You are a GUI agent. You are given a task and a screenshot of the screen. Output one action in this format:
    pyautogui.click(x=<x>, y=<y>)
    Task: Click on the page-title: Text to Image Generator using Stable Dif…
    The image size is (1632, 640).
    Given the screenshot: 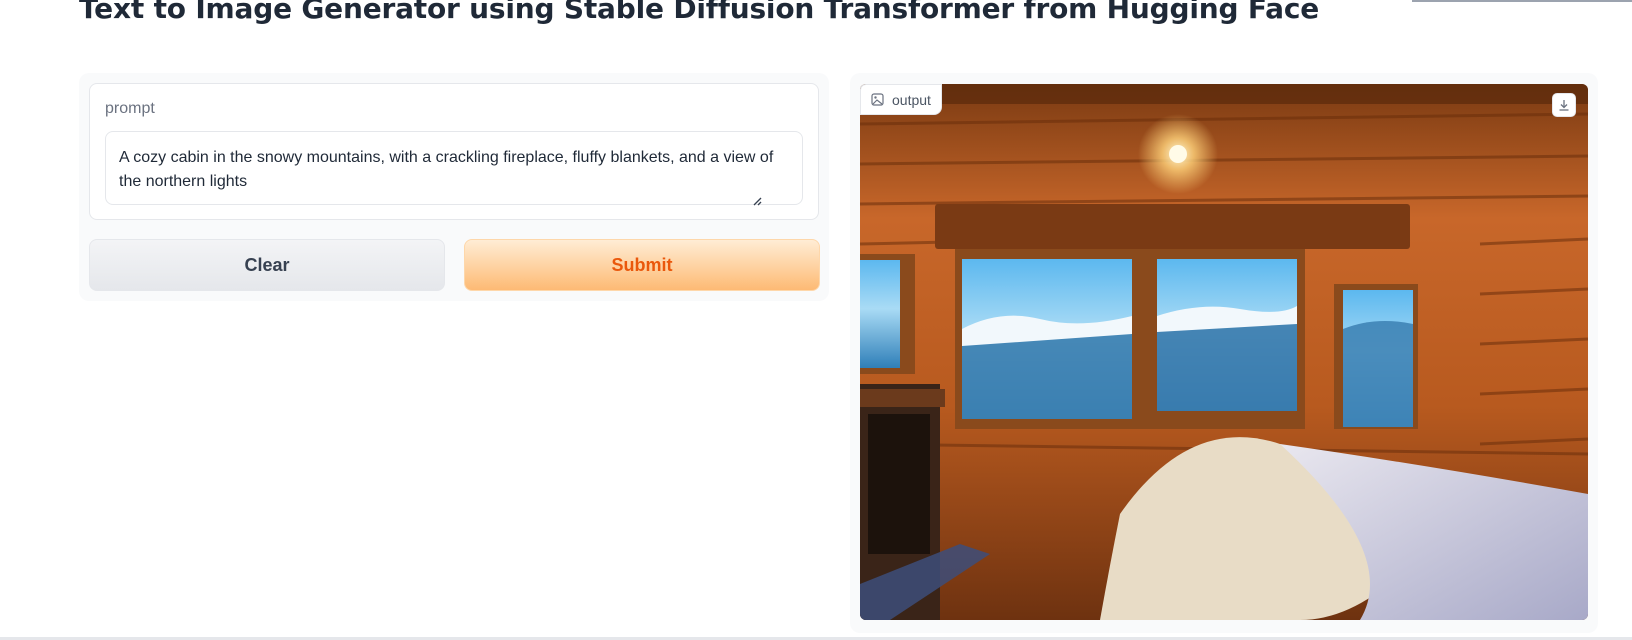 What is the action you would take?
    pyautogui.click(x=699, y=12)
    